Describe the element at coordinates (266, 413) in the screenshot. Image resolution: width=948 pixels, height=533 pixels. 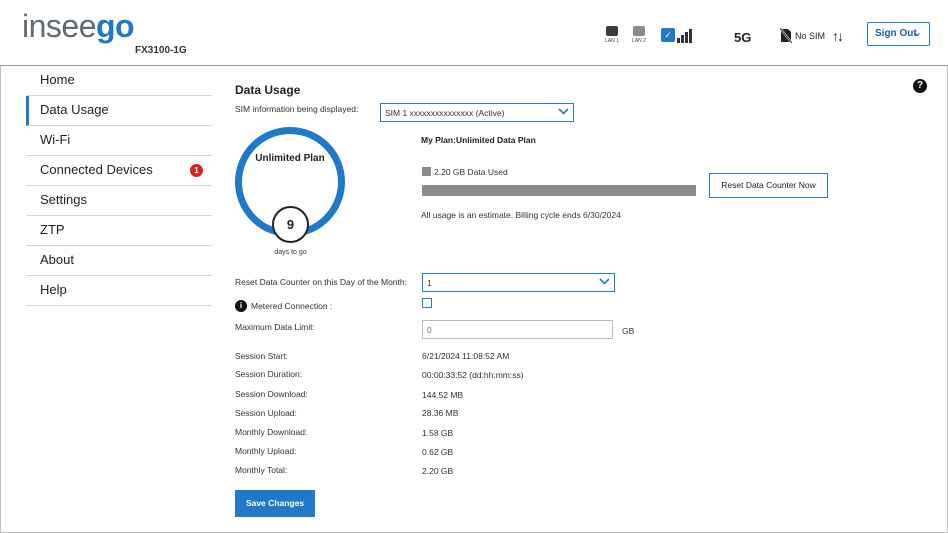
I see `stat-label: Session Upload:` at that location.